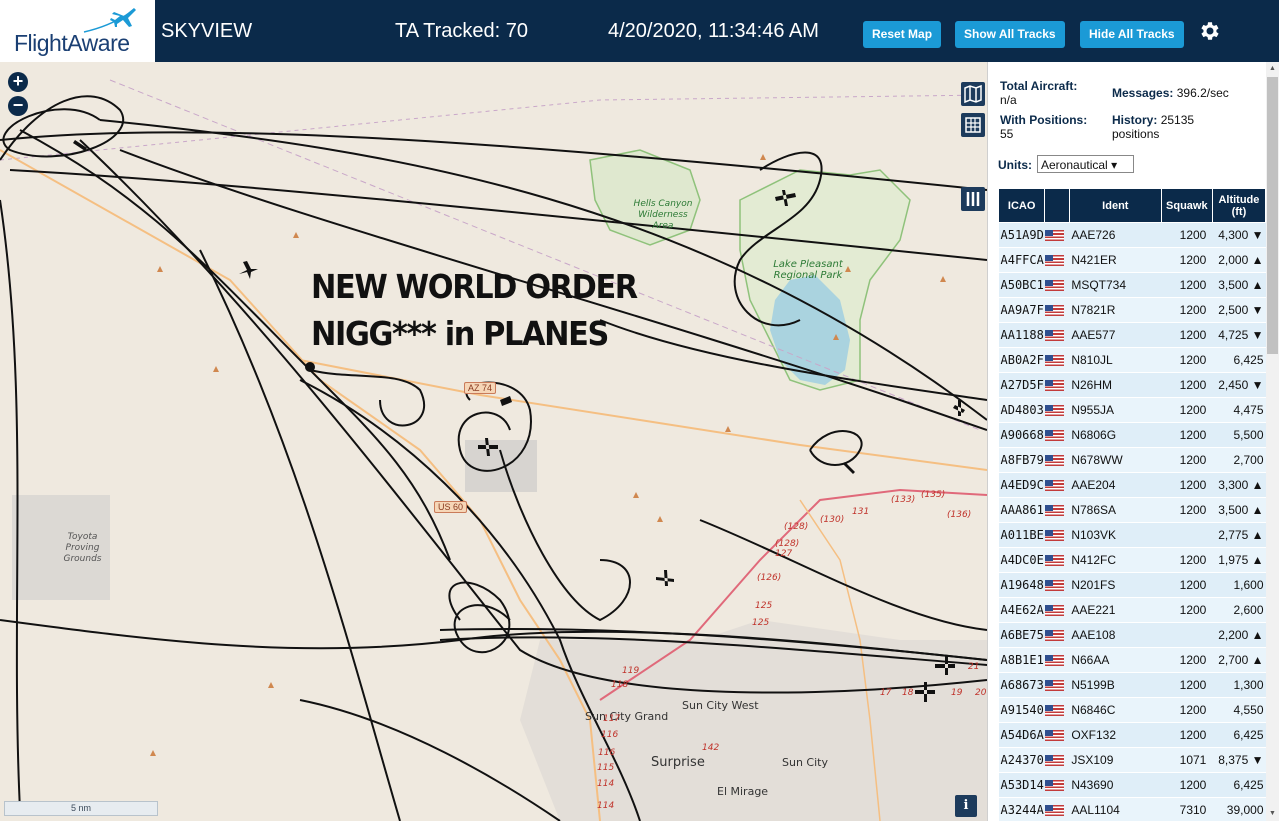 The width and height of the screenshot is (1279, 821). Describe the element at coordinates (764, 606) in the screenshot. I see `route-label: 125` at that location.